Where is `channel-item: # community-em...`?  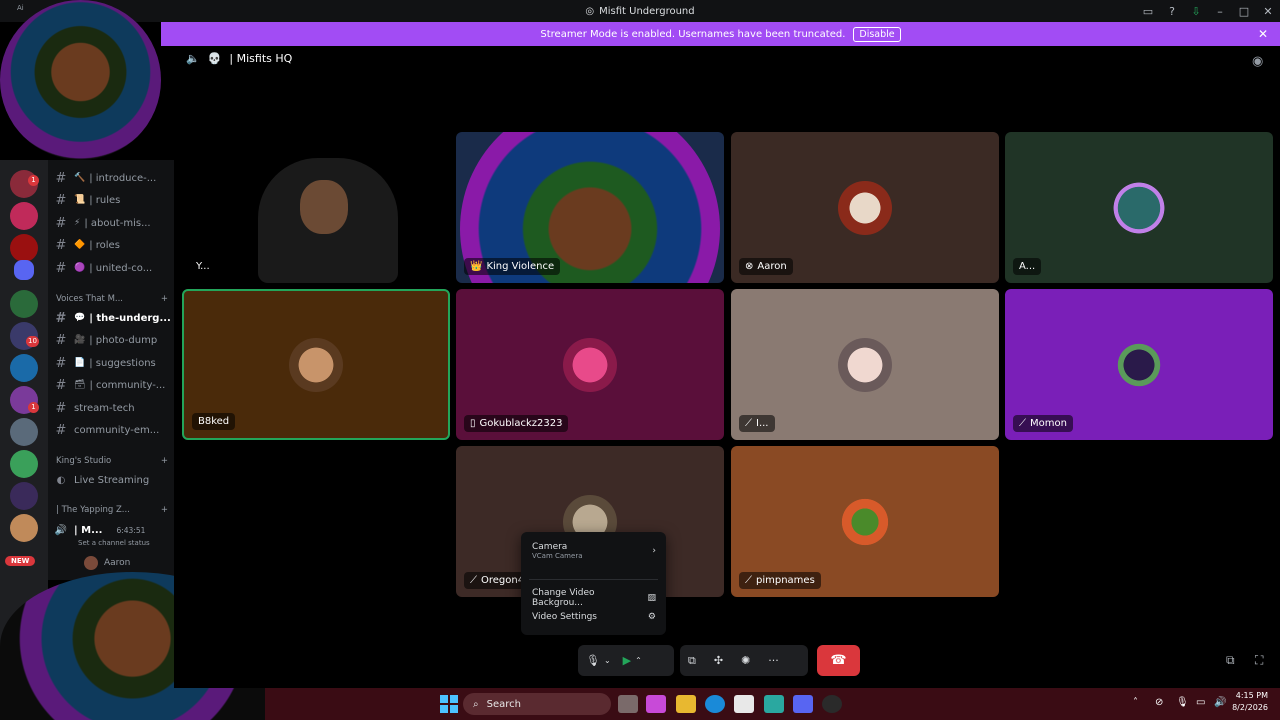
channel-item: # community-em... is located at coordinates (111, 430).